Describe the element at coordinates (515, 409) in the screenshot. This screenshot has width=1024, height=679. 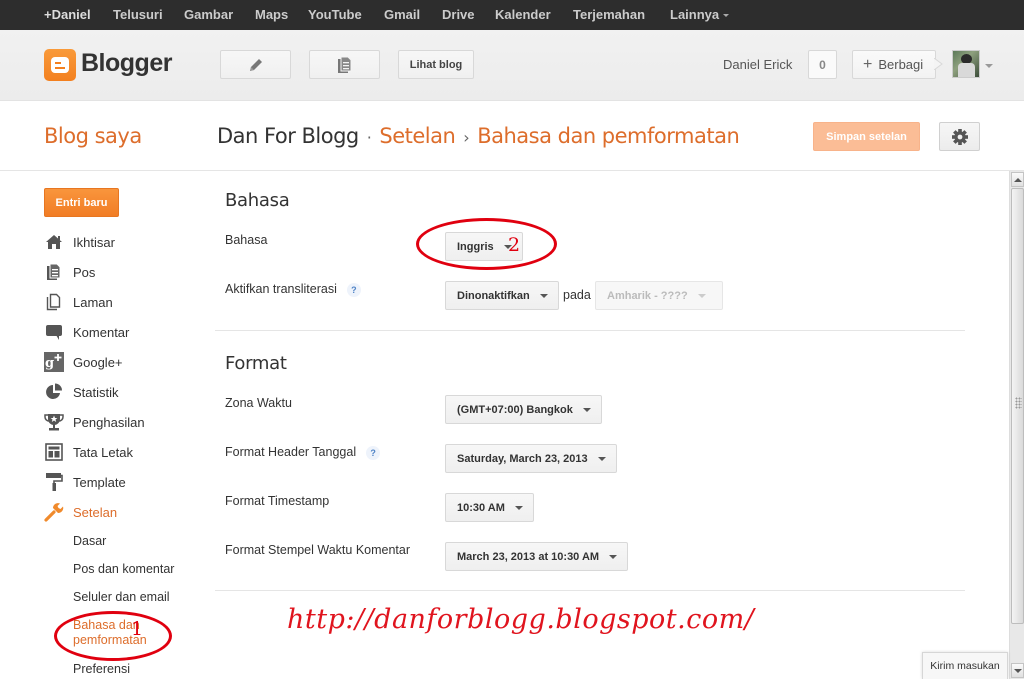
I see `timezone-select-value: (GMT+07:00) Bangkok` at that location.